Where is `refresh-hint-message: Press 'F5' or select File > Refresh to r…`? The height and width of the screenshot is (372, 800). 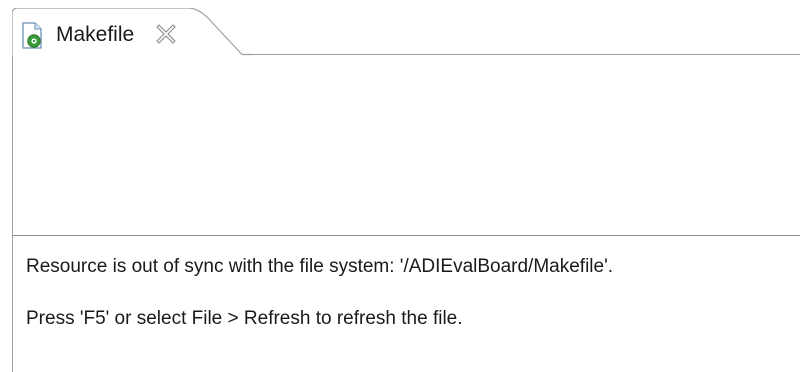
refresh-hint-message: Press 'F5' or select File > Refresh to r… is located at coordinates (244, 318).